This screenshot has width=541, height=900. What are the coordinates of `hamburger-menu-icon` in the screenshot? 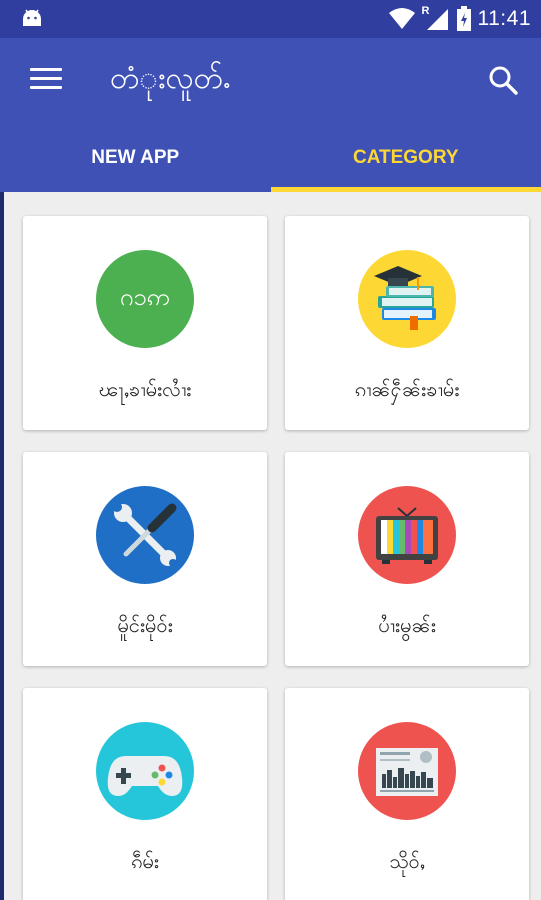 It's located at (46, 80).